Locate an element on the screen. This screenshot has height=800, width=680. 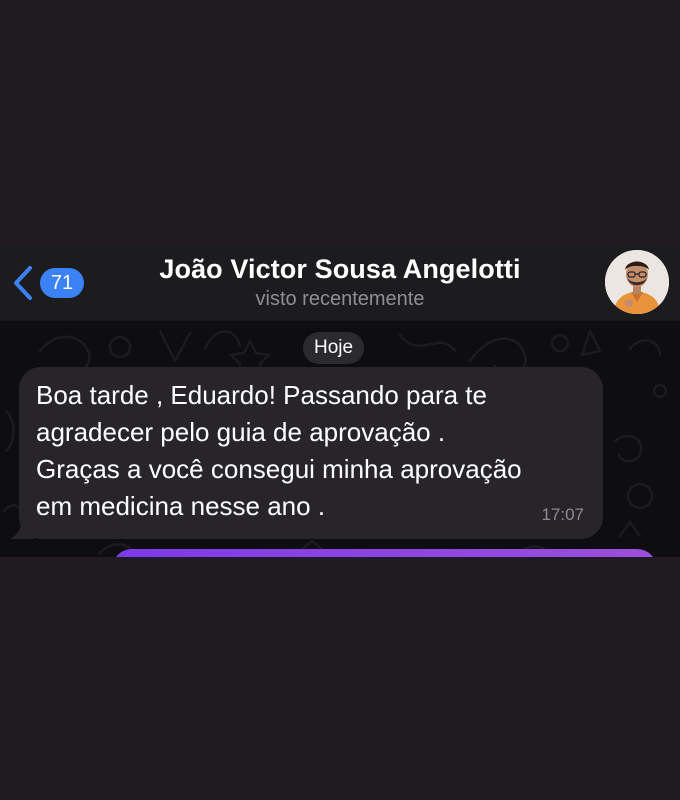
contact-avatar-image is located at coordinates (637, 282).